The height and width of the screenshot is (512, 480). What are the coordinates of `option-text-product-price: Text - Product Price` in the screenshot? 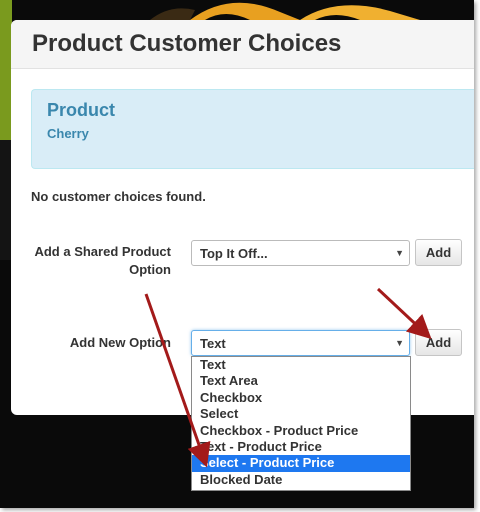 It's located at (301, 447).